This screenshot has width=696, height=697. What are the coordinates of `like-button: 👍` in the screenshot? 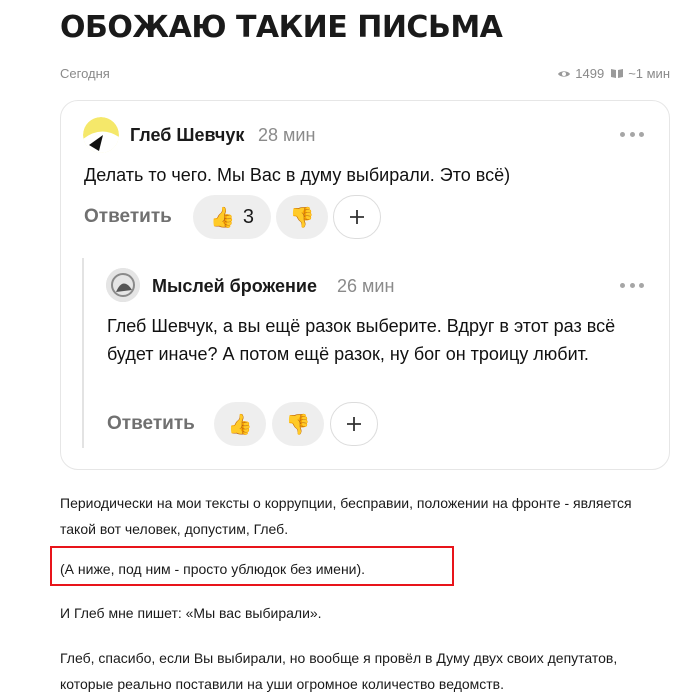 It's located at (240, 424).